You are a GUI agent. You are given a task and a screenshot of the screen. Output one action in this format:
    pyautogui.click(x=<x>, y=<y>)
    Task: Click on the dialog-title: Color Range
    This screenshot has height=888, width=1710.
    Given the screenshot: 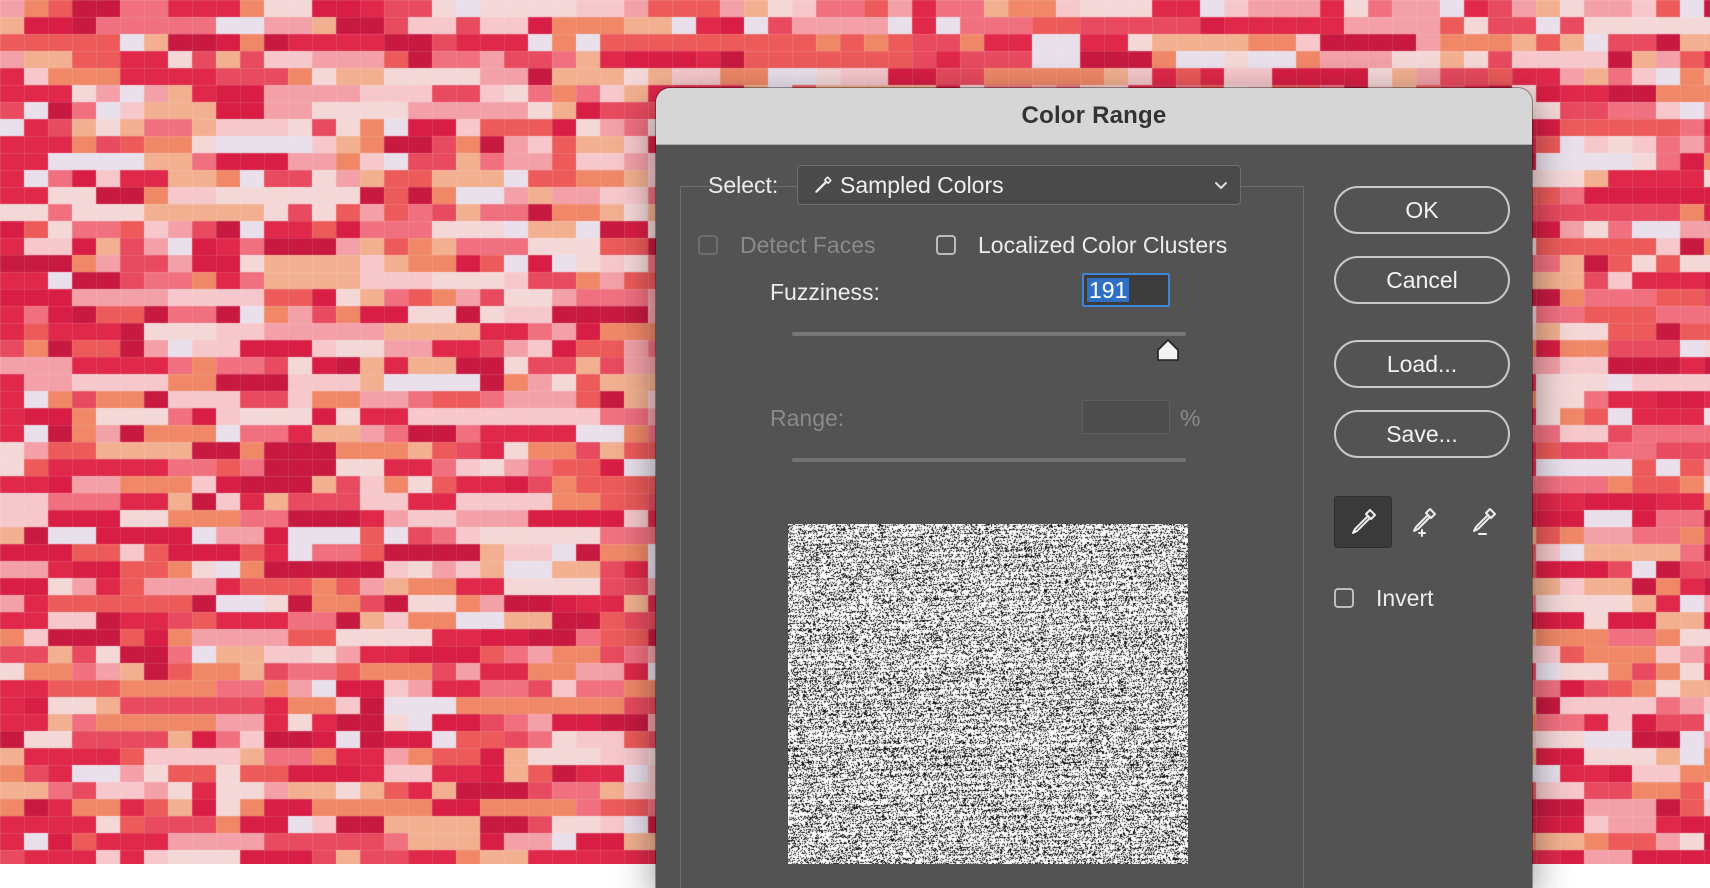 What is the action you would take?
    pyautogui.click(x=1094, y=115)
    